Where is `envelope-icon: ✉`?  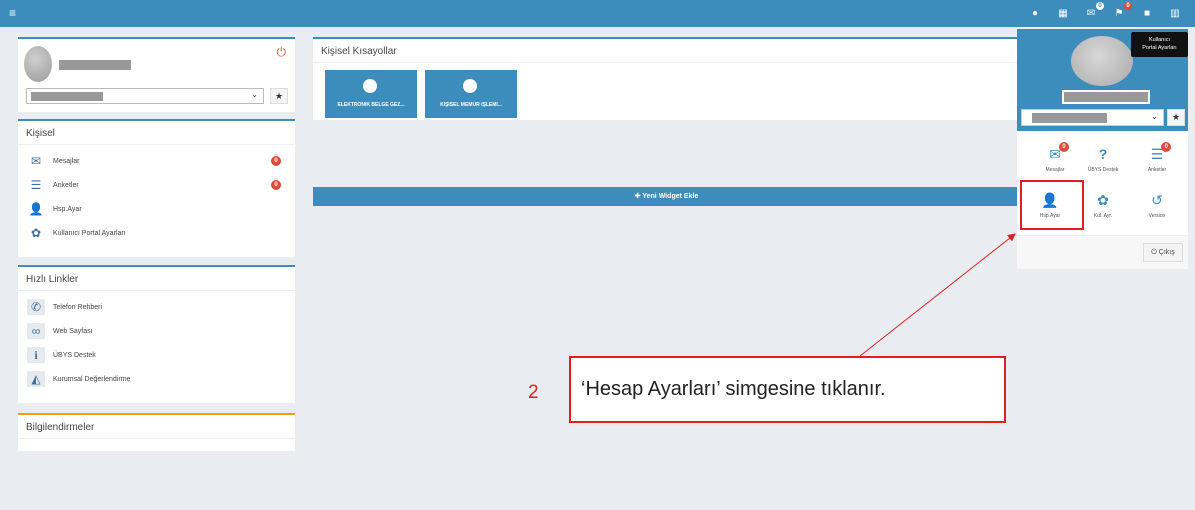
envelope-icon: ✉ is located at coordinates (36, 161).